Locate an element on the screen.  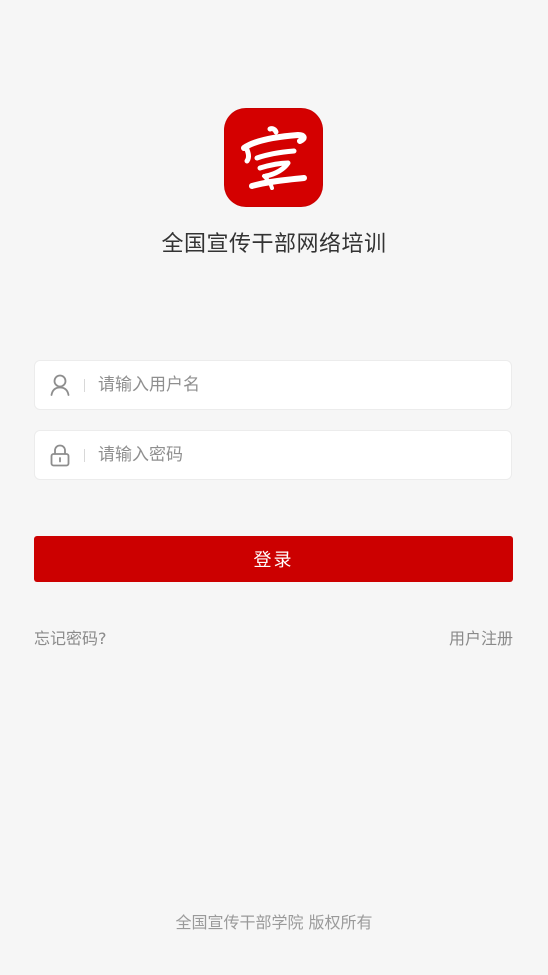
register-link: 用户注册 is located at coordinates (481, 637).